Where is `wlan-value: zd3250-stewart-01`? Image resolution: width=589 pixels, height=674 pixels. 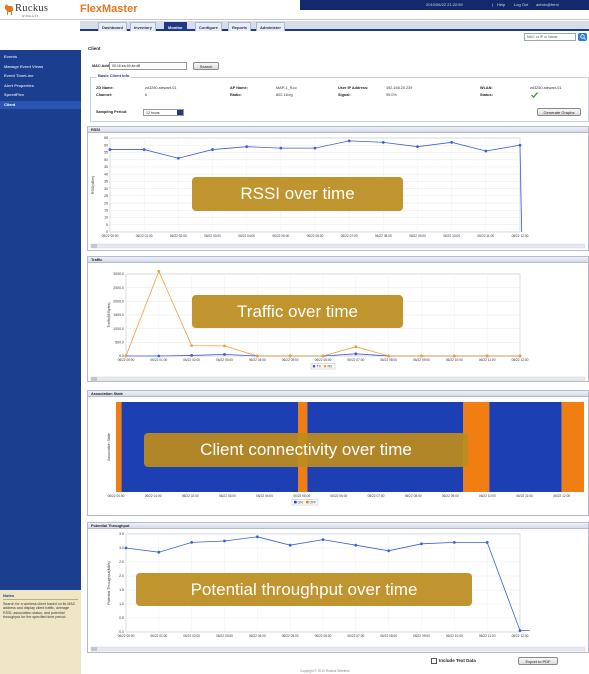 wlan-value: zd3250-stewart-01 is located at coordinates (546, 88).